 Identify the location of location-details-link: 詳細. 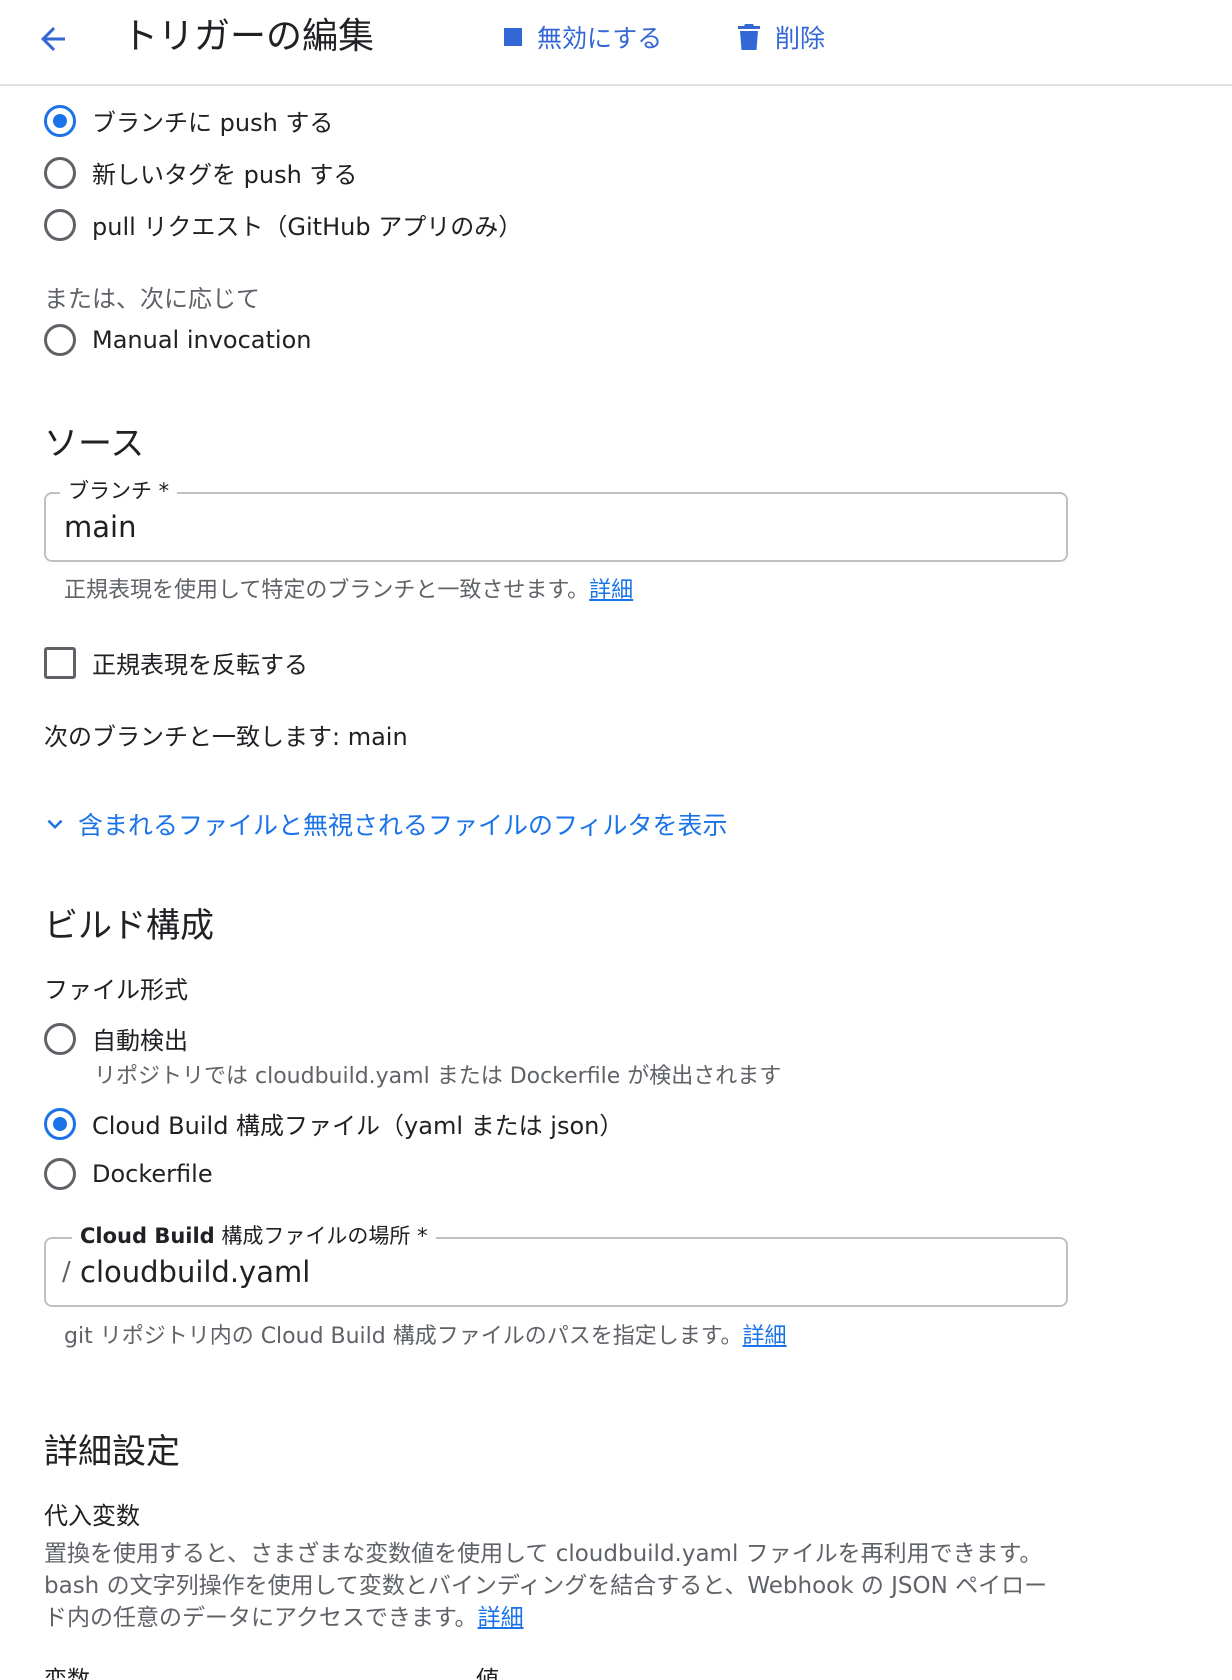
(765, 1336).